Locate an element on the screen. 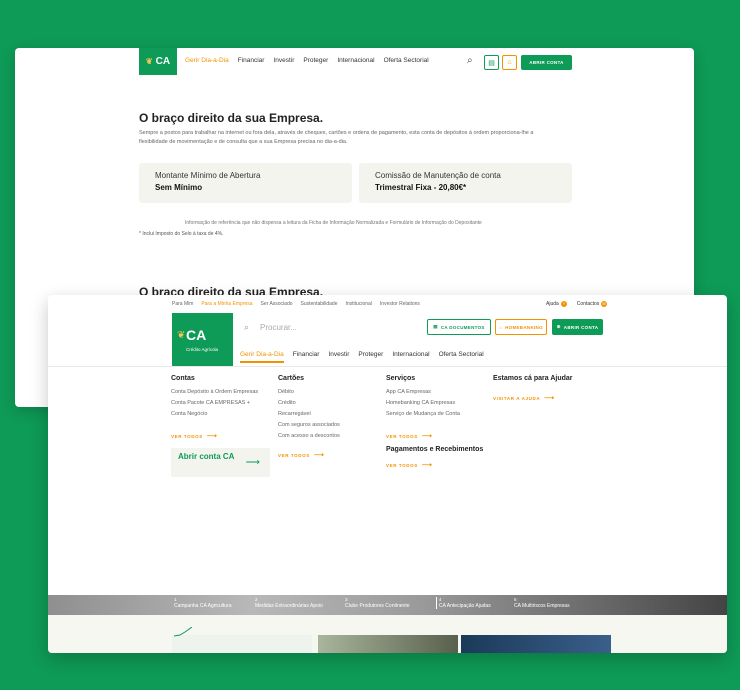 This screenshot has height=690, width=740. list-item: Recarregável is located at coordinates (309, 414).